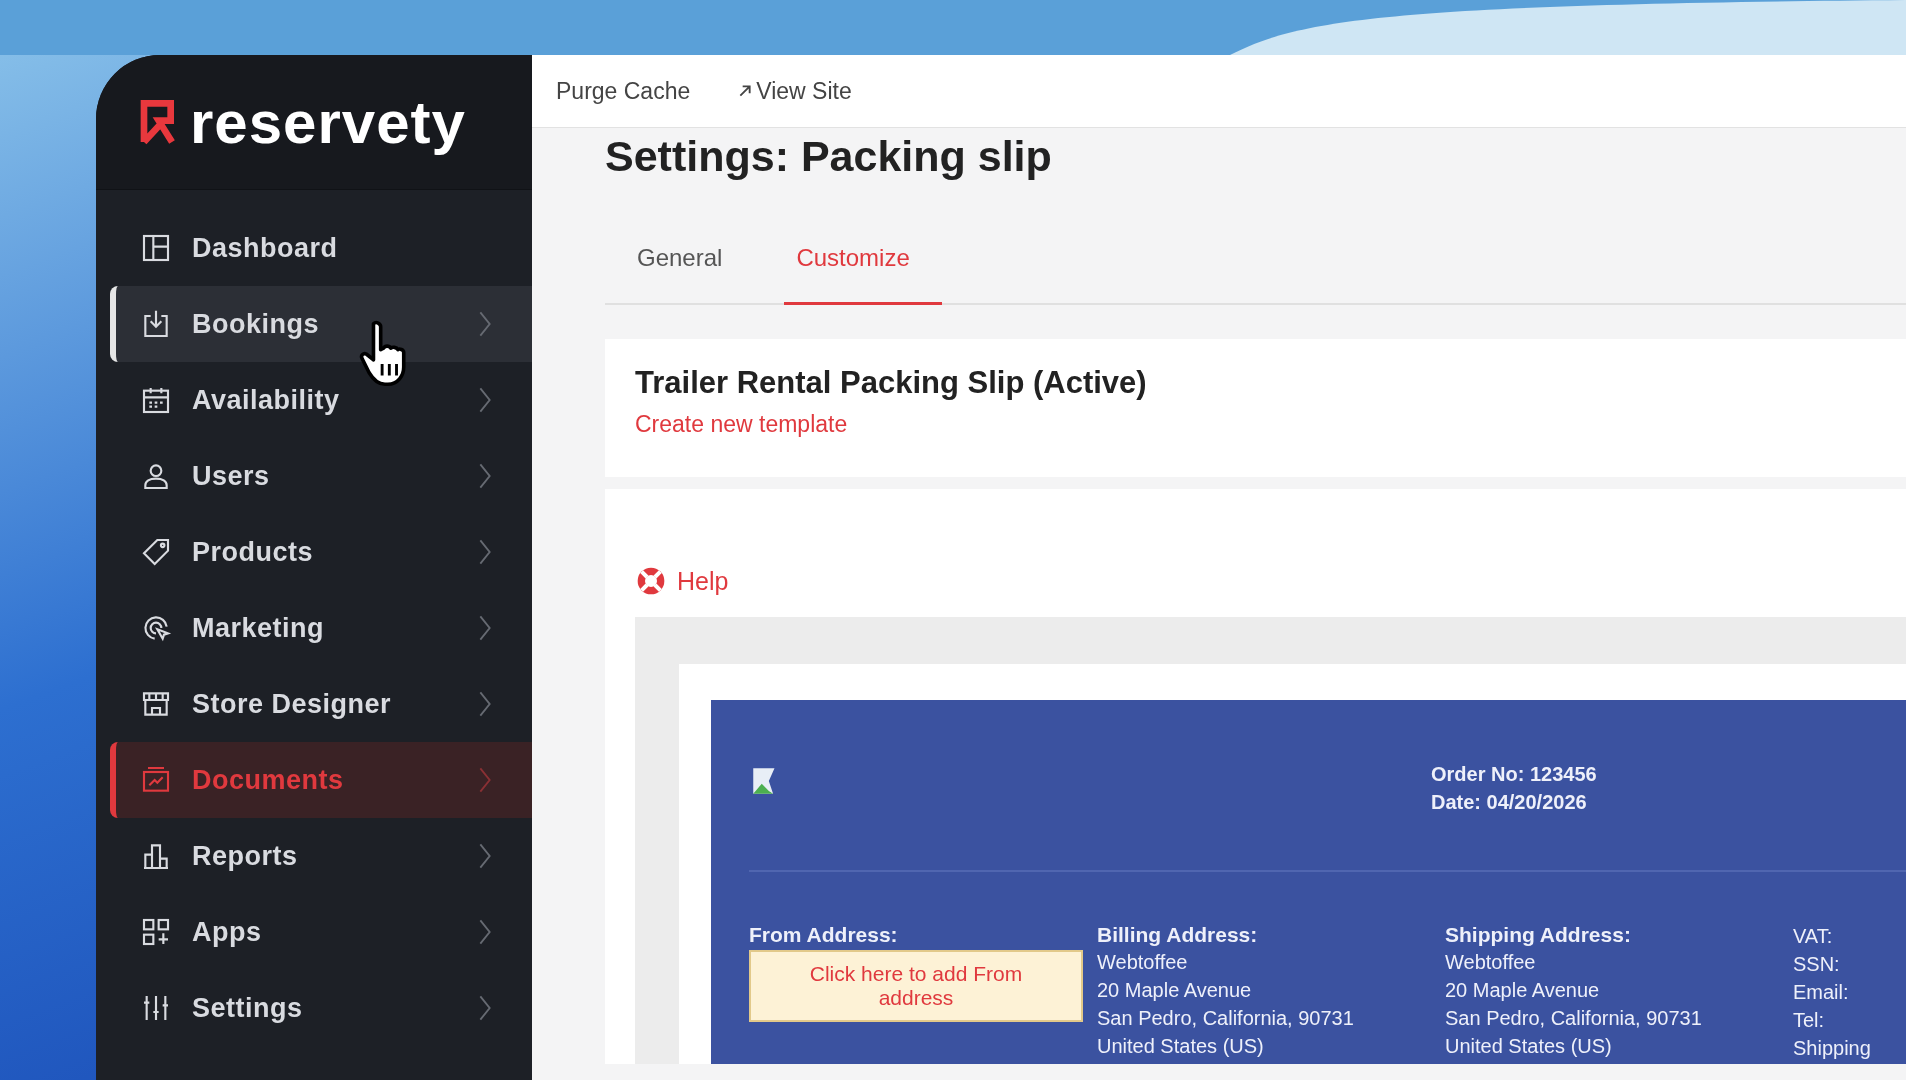 The width and height of the screenshot is (1906, 1080). I want to click on sidebar-item: Bookings, so click(321, 324).